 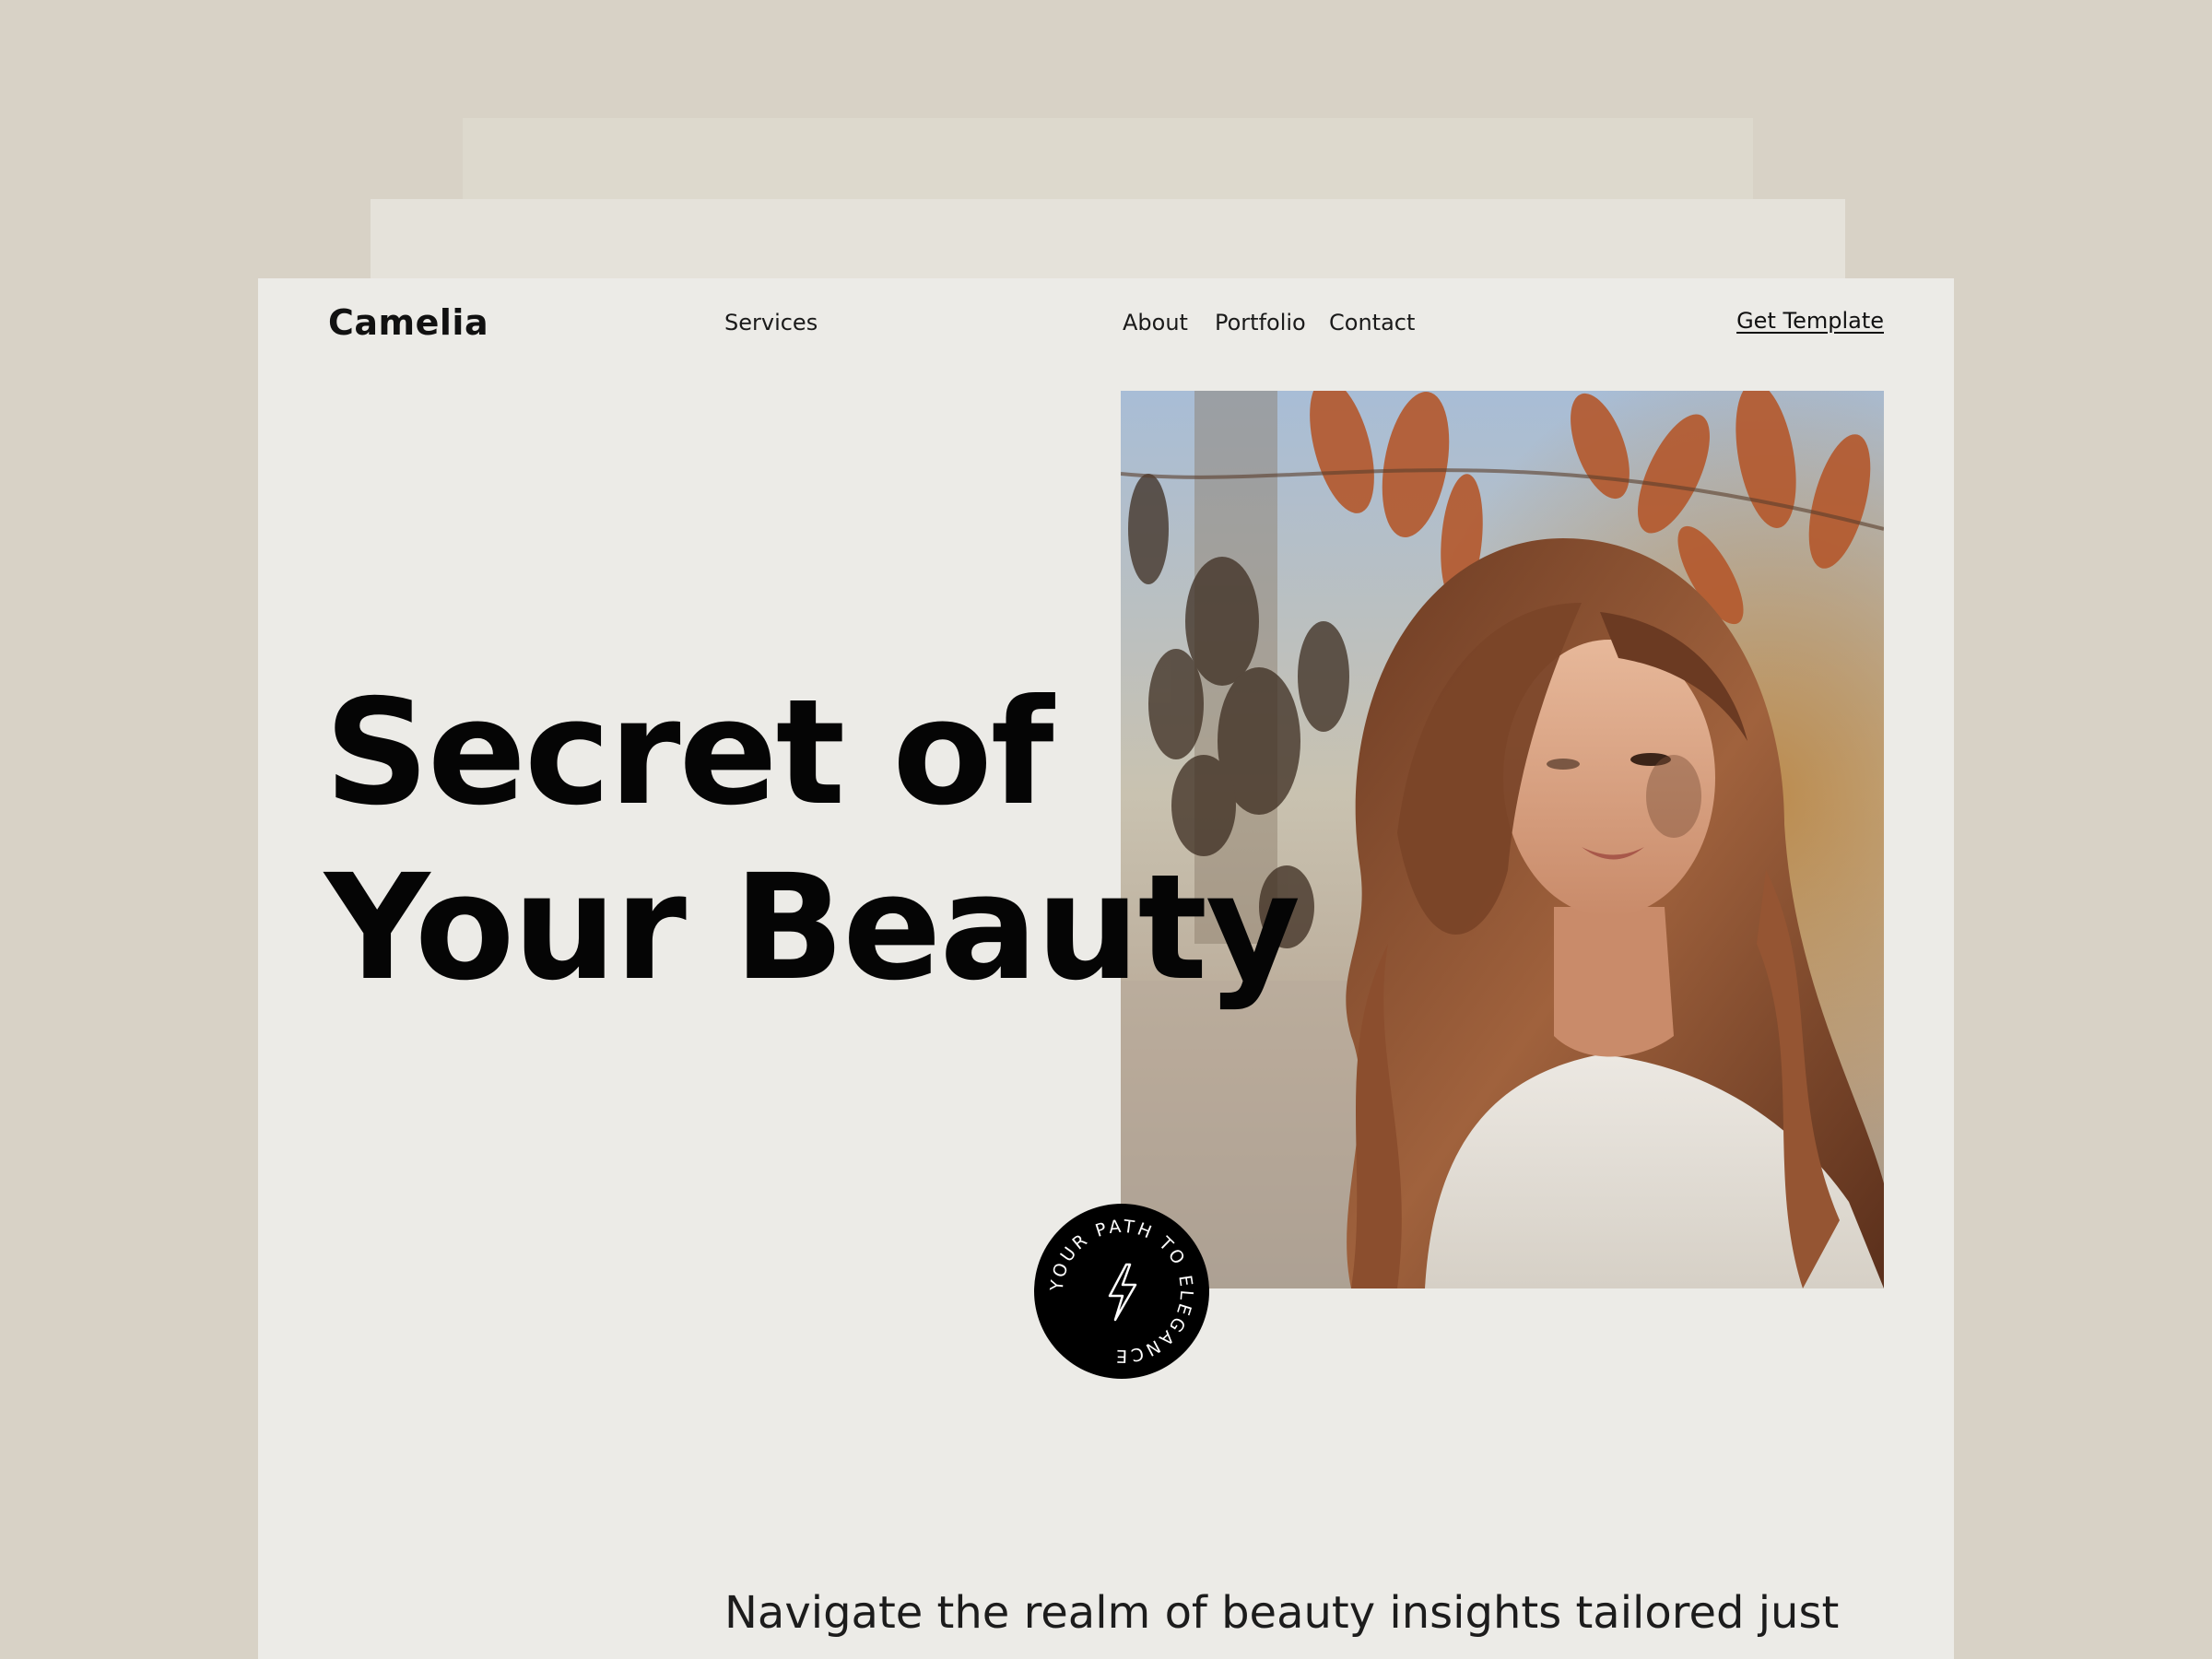 I want to click on hero-headline-line-1: Secret of, so click(x=689, y=753).